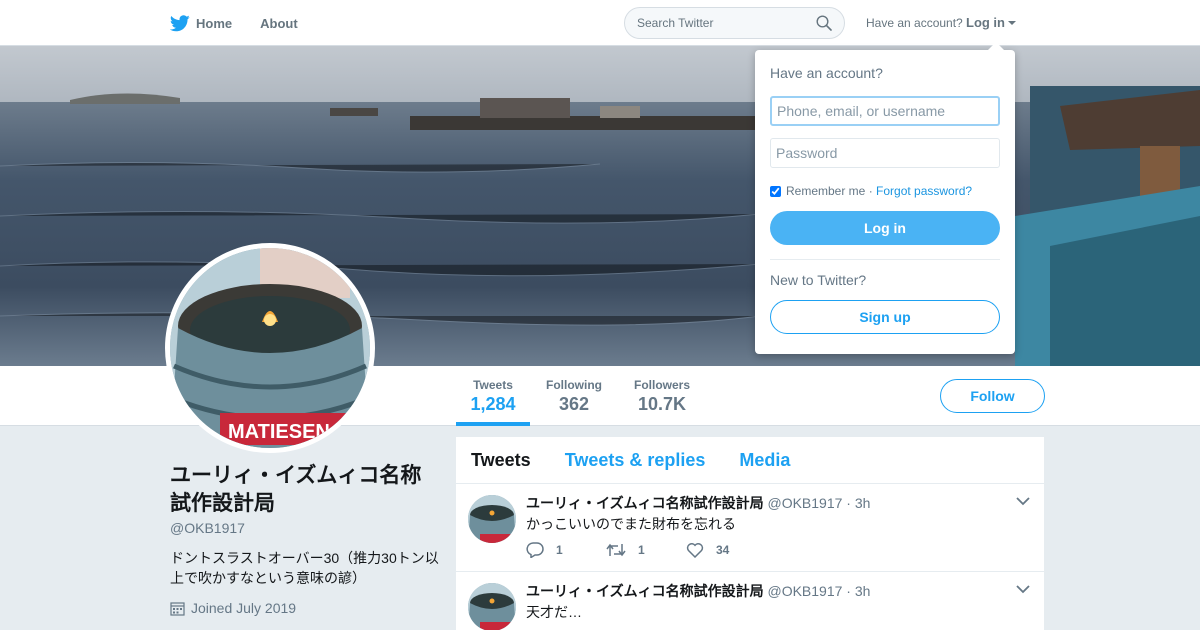 The height and width of the screenshot is (630, 1200). What do you see at coordinates (775, 191) in the screenshot?
I see `remember-me-checkbox` at bounding box center [775, 191].